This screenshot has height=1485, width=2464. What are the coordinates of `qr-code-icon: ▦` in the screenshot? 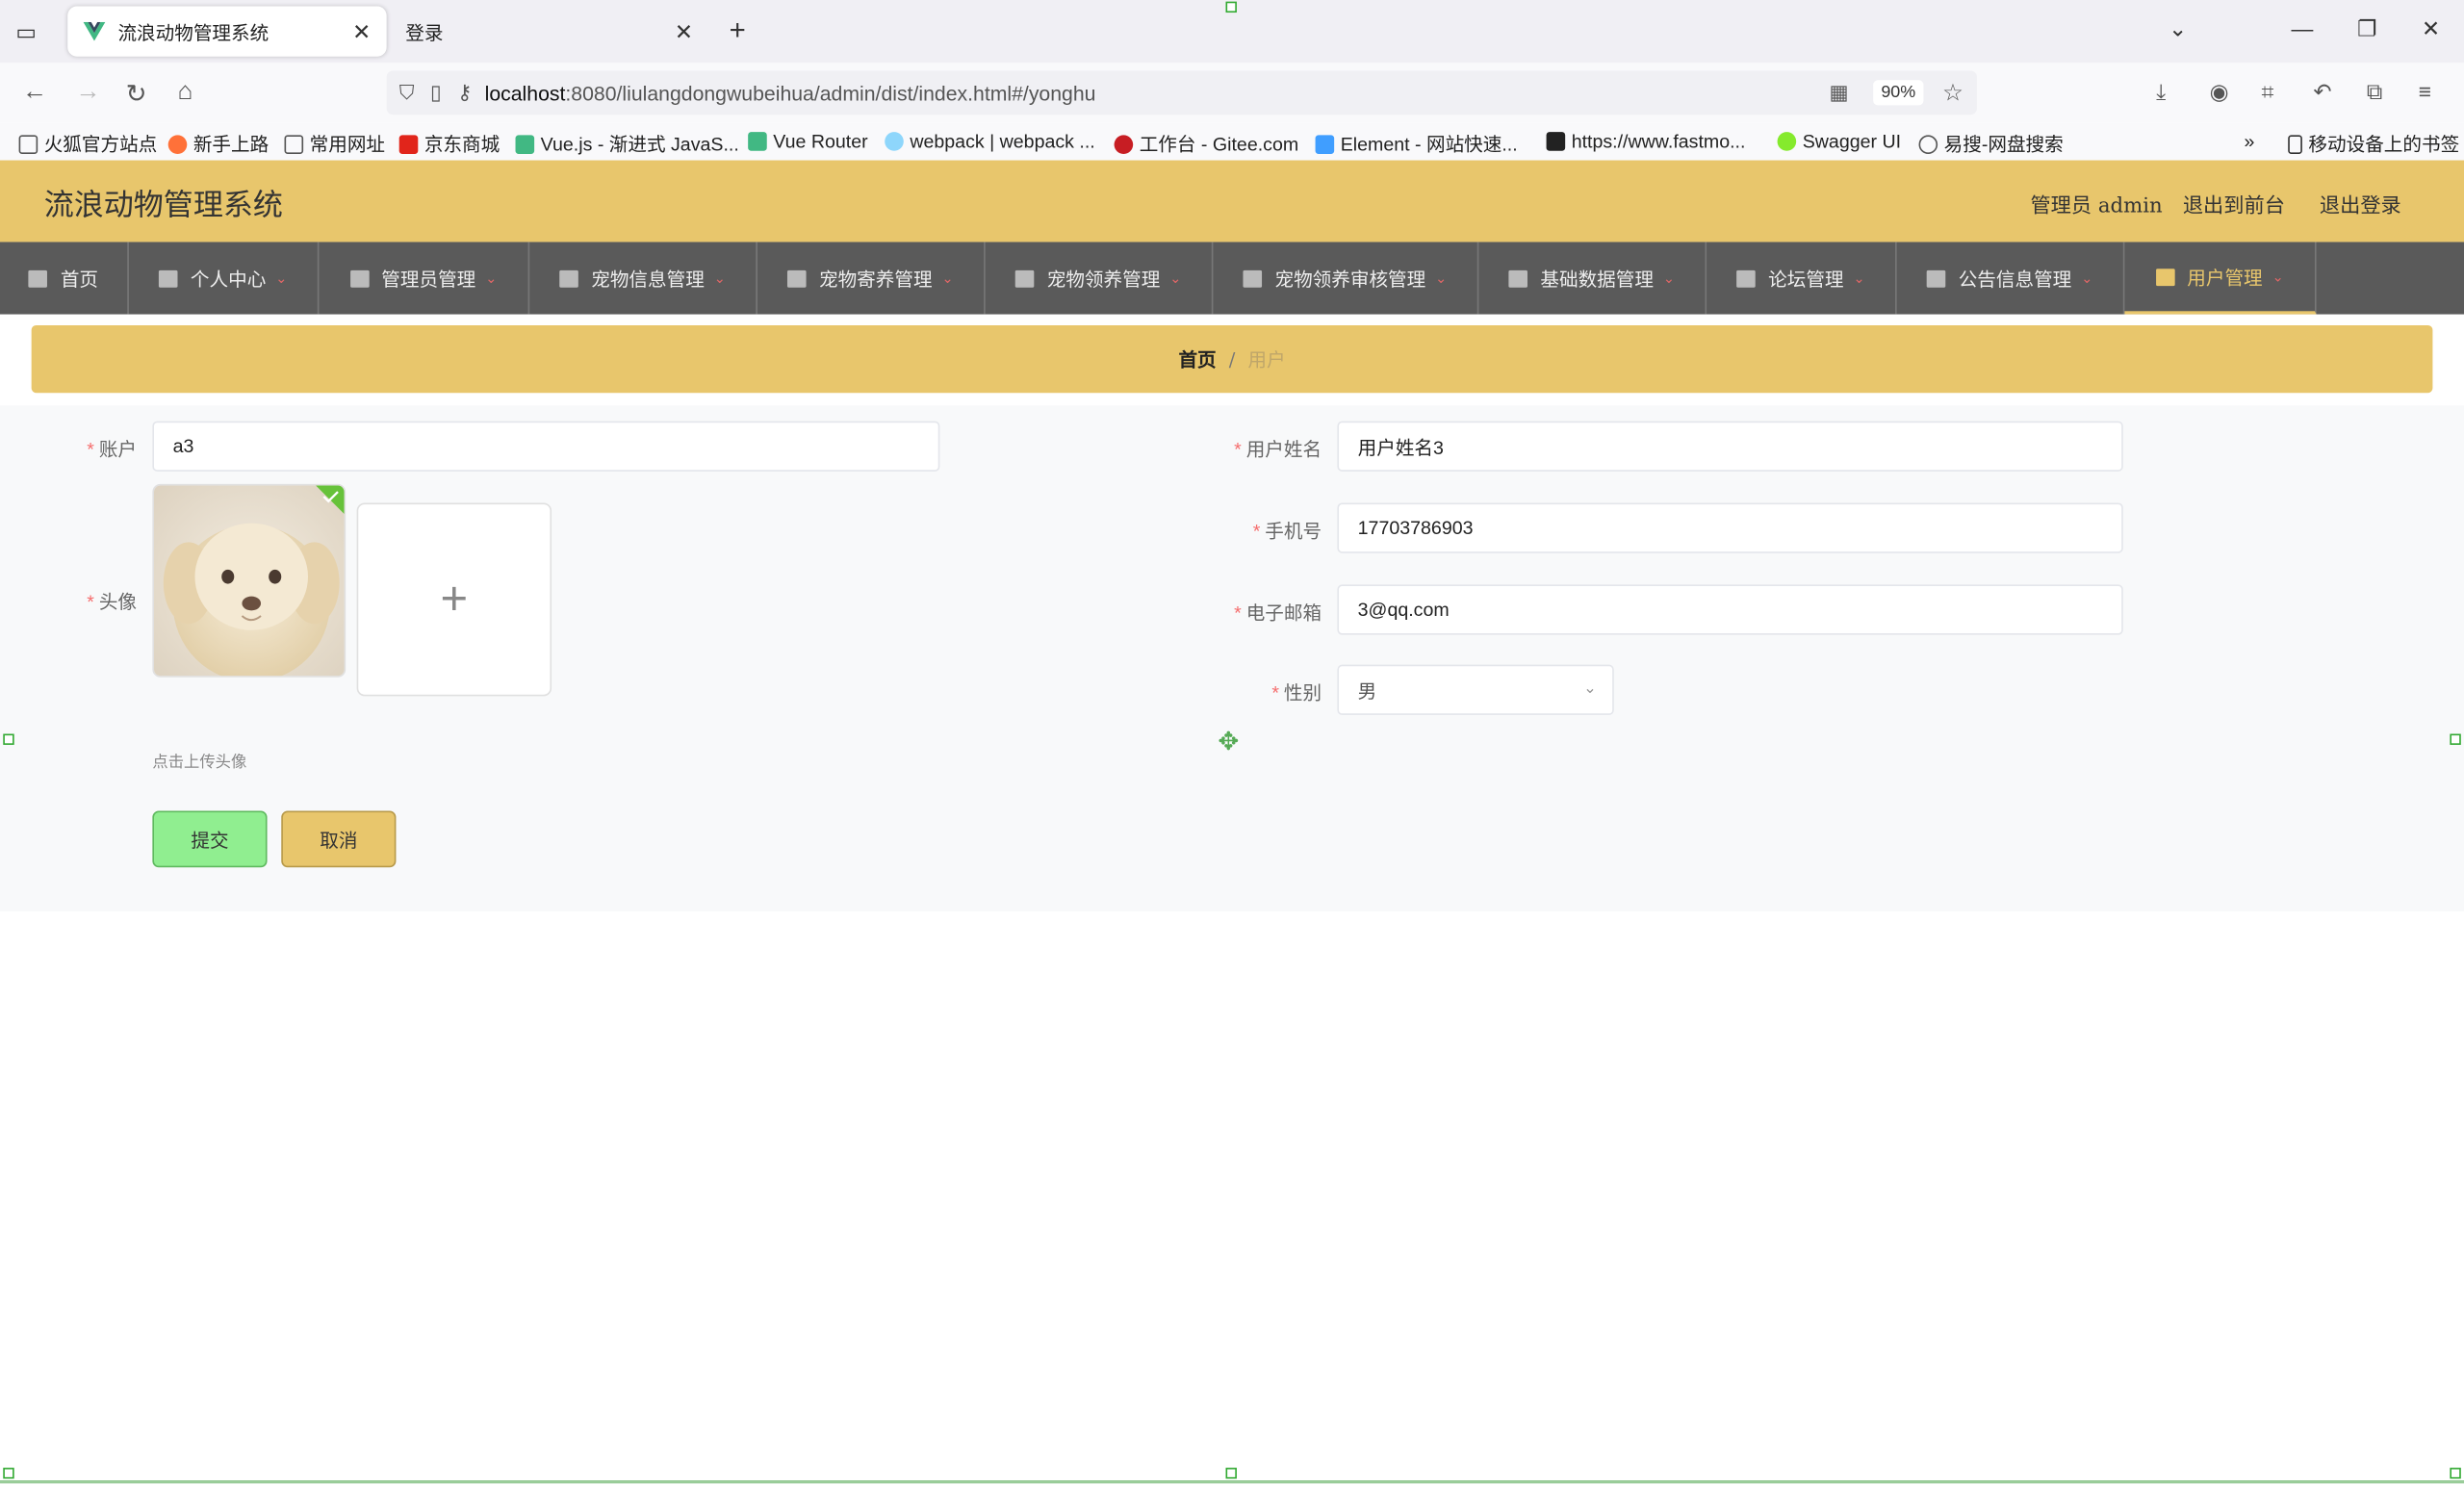 It's located at (1838, 92).